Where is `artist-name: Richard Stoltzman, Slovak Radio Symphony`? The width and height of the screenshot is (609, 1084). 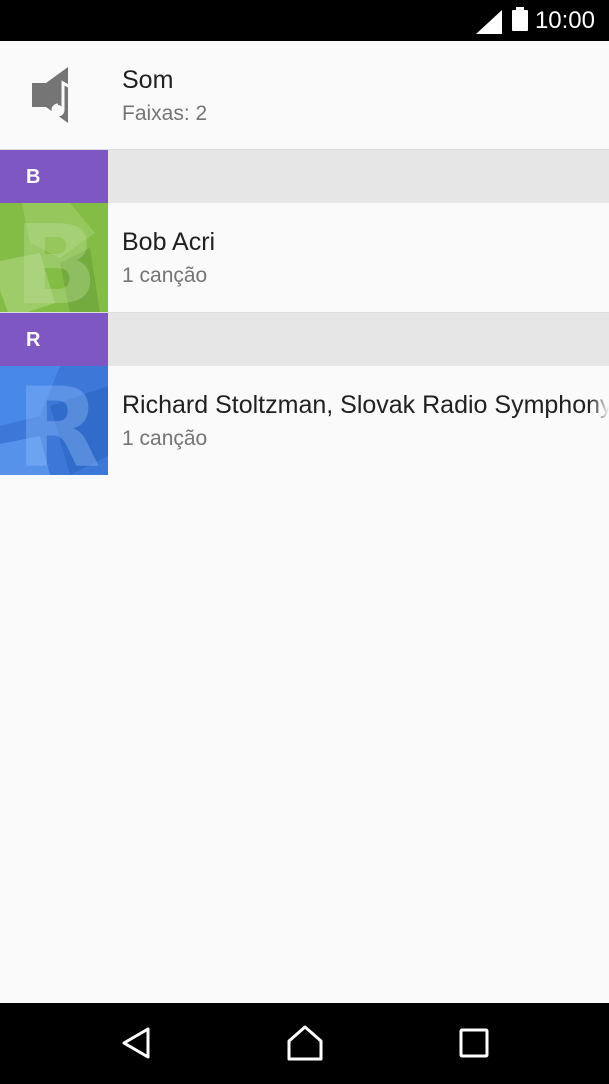 artist-name: Richard Stoltzman, Slovak Radio Symphony is located at coordinates (365, 405).